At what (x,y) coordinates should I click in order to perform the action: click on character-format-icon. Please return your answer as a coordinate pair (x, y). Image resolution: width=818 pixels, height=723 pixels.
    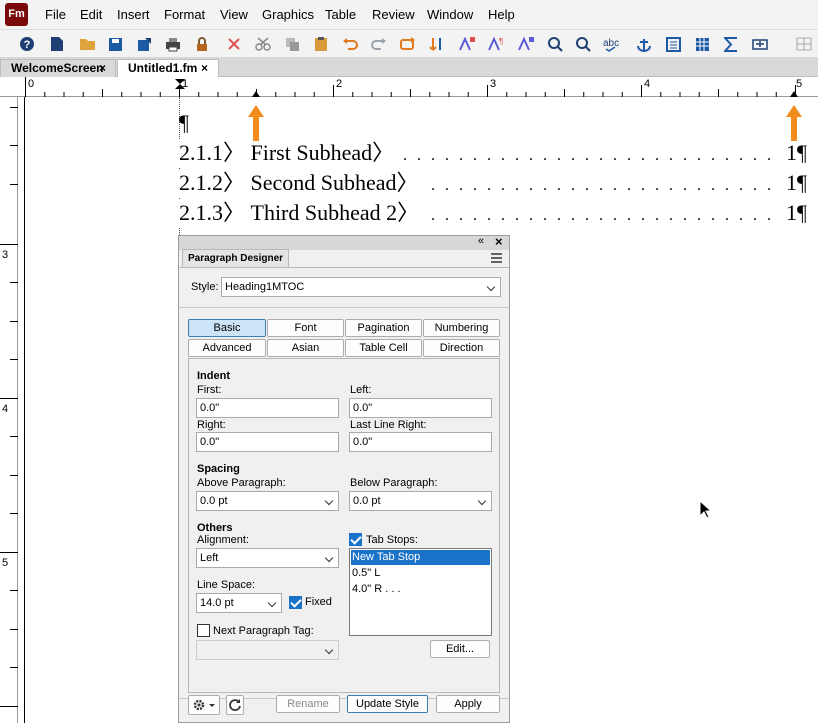
    Looking at the image, I should click on (526, 44).